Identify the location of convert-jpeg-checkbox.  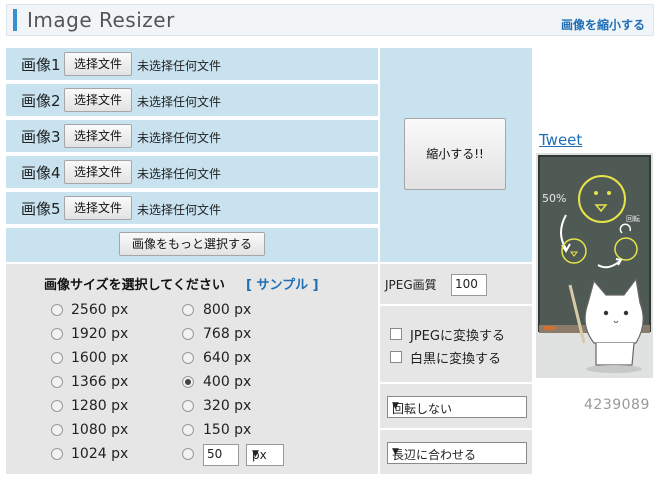
(396, 334).